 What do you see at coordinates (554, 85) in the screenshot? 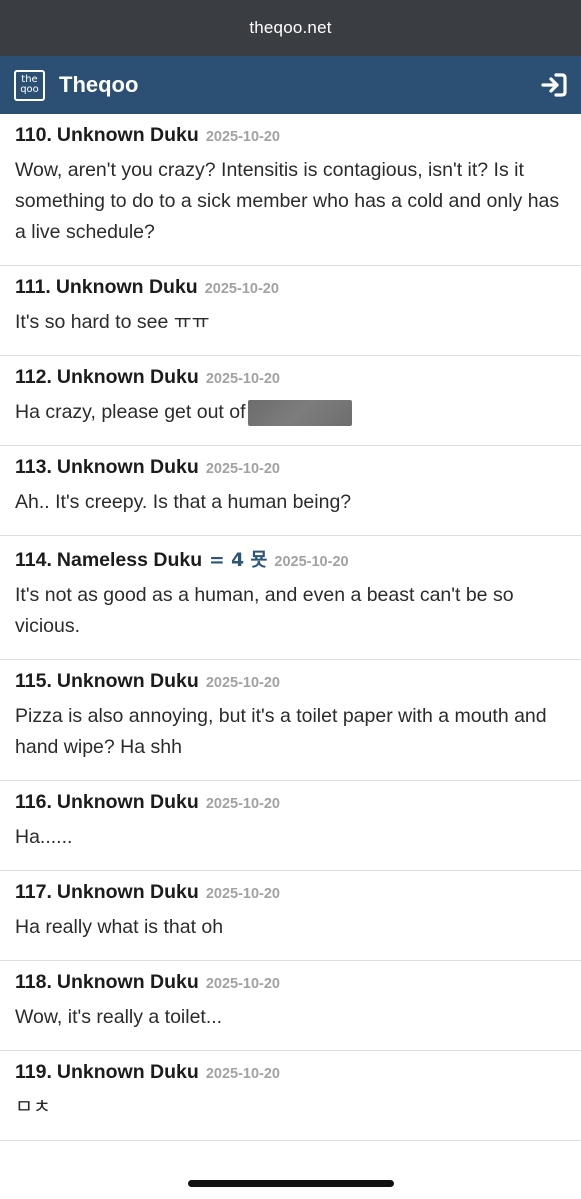
I see `login-arrow-icon` at bounding box center [554, 85].